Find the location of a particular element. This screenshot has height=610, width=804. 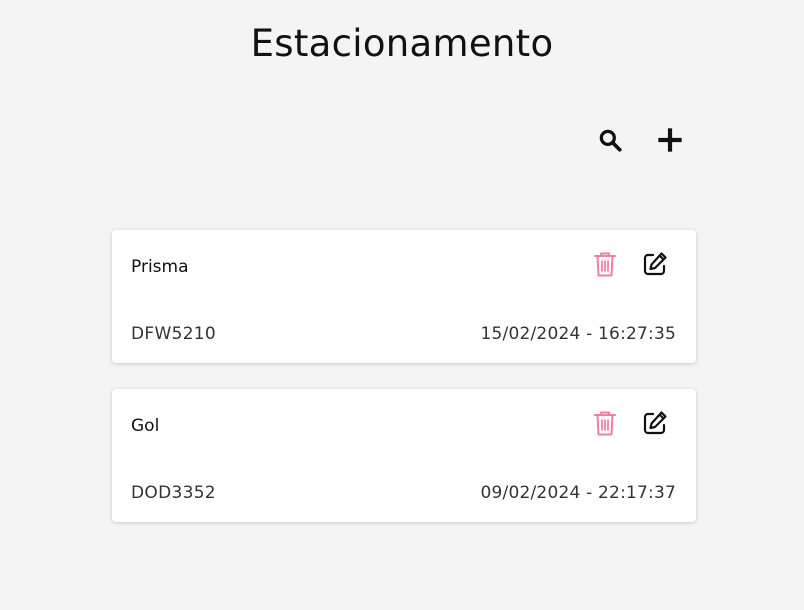

vehicle-name: Gol is located at coordinates (145, 426).